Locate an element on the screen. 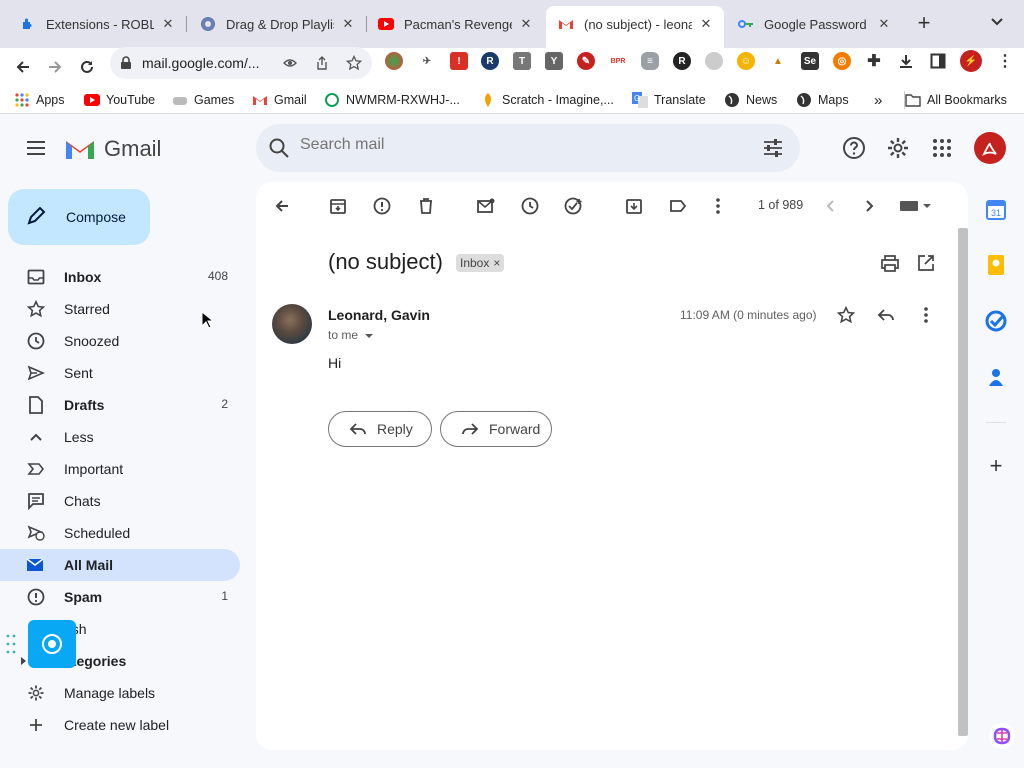 The height and width of the screenshot is (768, 1024). label-icon is located at coordinates (678, 206).